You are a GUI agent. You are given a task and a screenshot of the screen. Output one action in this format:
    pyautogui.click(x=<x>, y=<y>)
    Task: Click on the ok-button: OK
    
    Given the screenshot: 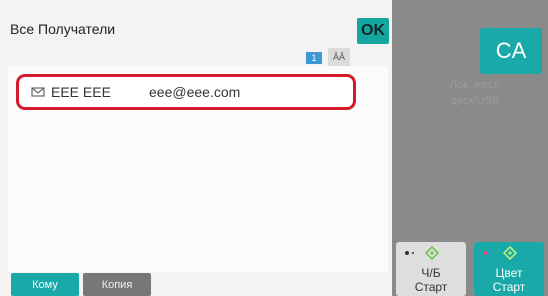 What is the action you would take?
    pyautogui.click(x=373, y=31)
    